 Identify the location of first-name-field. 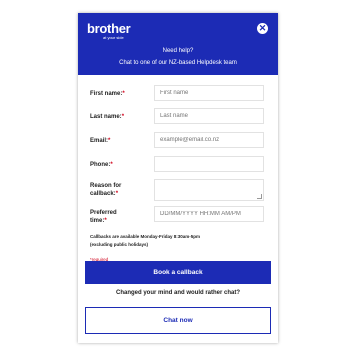
(209, 93).